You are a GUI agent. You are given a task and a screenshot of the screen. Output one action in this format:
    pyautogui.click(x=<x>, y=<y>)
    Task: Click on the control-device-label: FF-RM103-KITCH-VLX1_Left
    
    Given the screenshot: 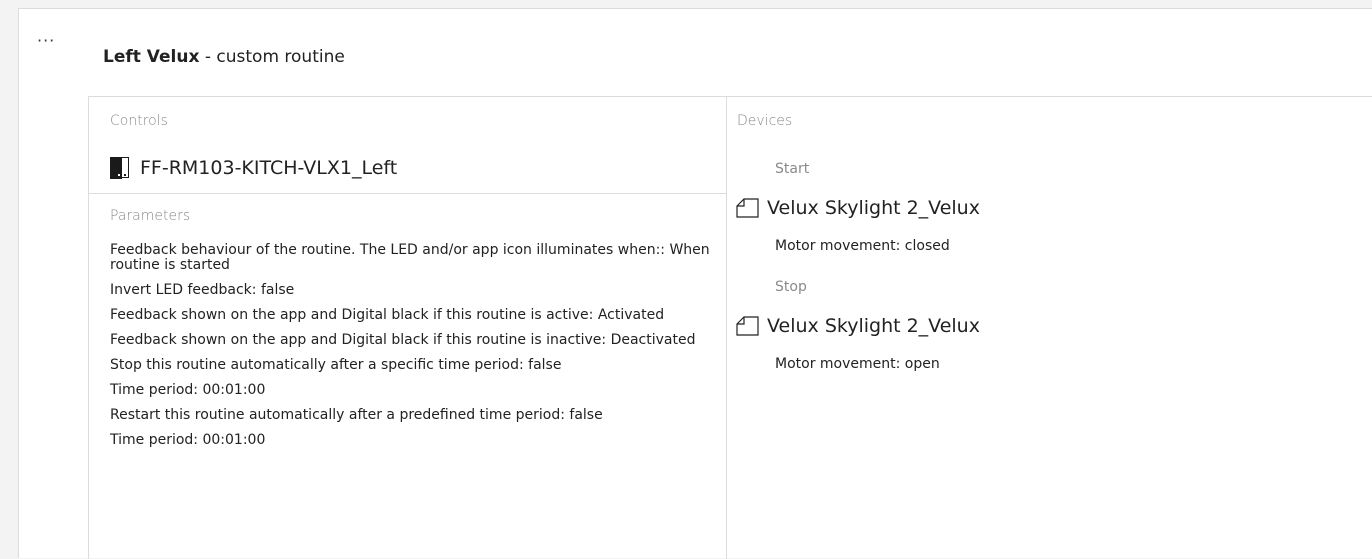 What is the action you would take?
    pyautogui.click(x=269, y=168)
    